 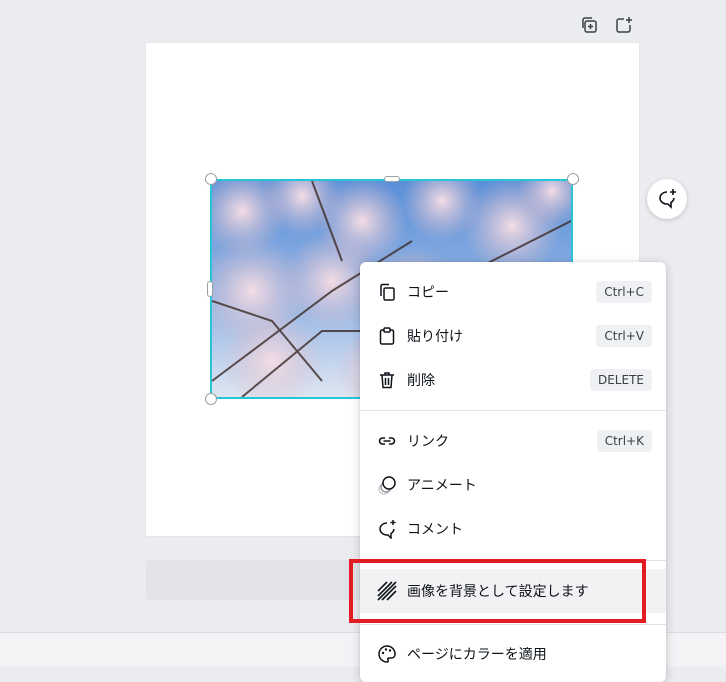 I want to click on add-page-icon, so click(x=624, y=25).